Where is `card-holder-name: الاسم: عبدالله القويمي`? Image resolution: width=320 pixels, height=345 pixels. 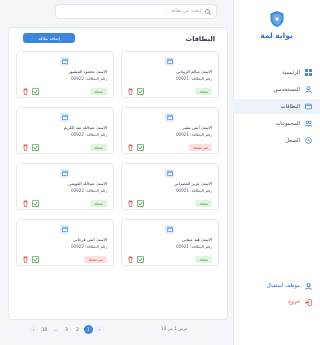
card-holder-name: الاسم: عبدالله القويمي is located at coordinates (87, 183).